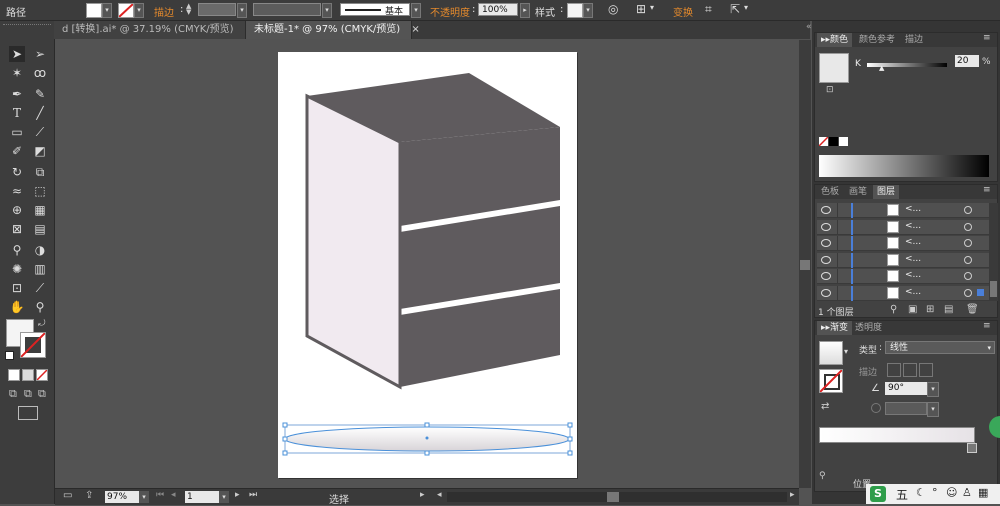 This screenshot has height=506, width=1000. Describe the element at coordinates (967, 492) in the screenshot. I see `ime-user-icon: ♙` at that location.